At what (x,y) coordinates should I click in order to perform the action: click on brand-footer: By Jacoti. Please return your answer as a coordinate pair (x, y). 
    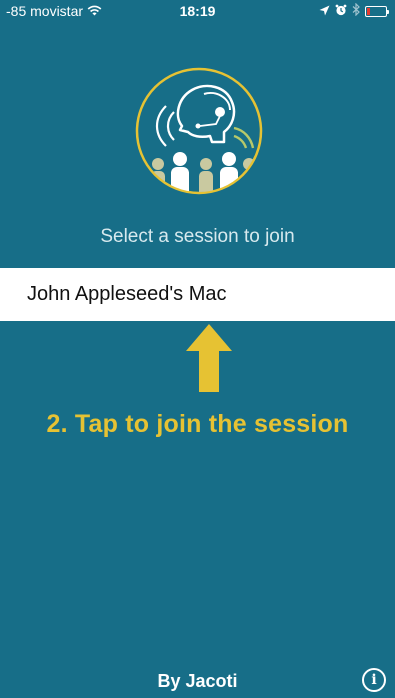
    Looking at the image, I should click on (197, 681).